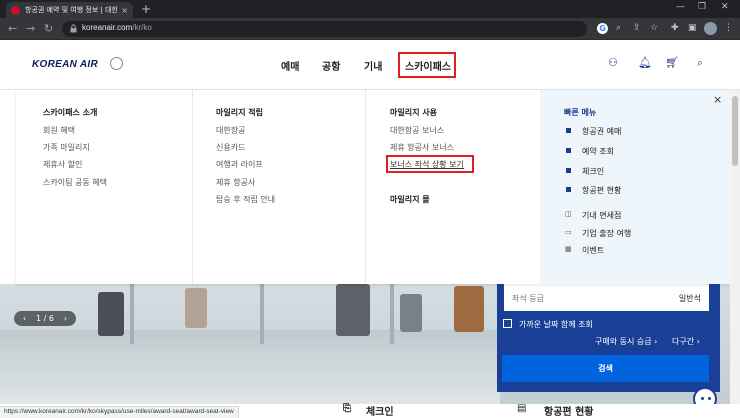 This screenshot has width=740, height=418. Describe the element at coordinates (230, 130) in the screenshot. I see `menu-earn-korean-air: 대한항공` at that location.